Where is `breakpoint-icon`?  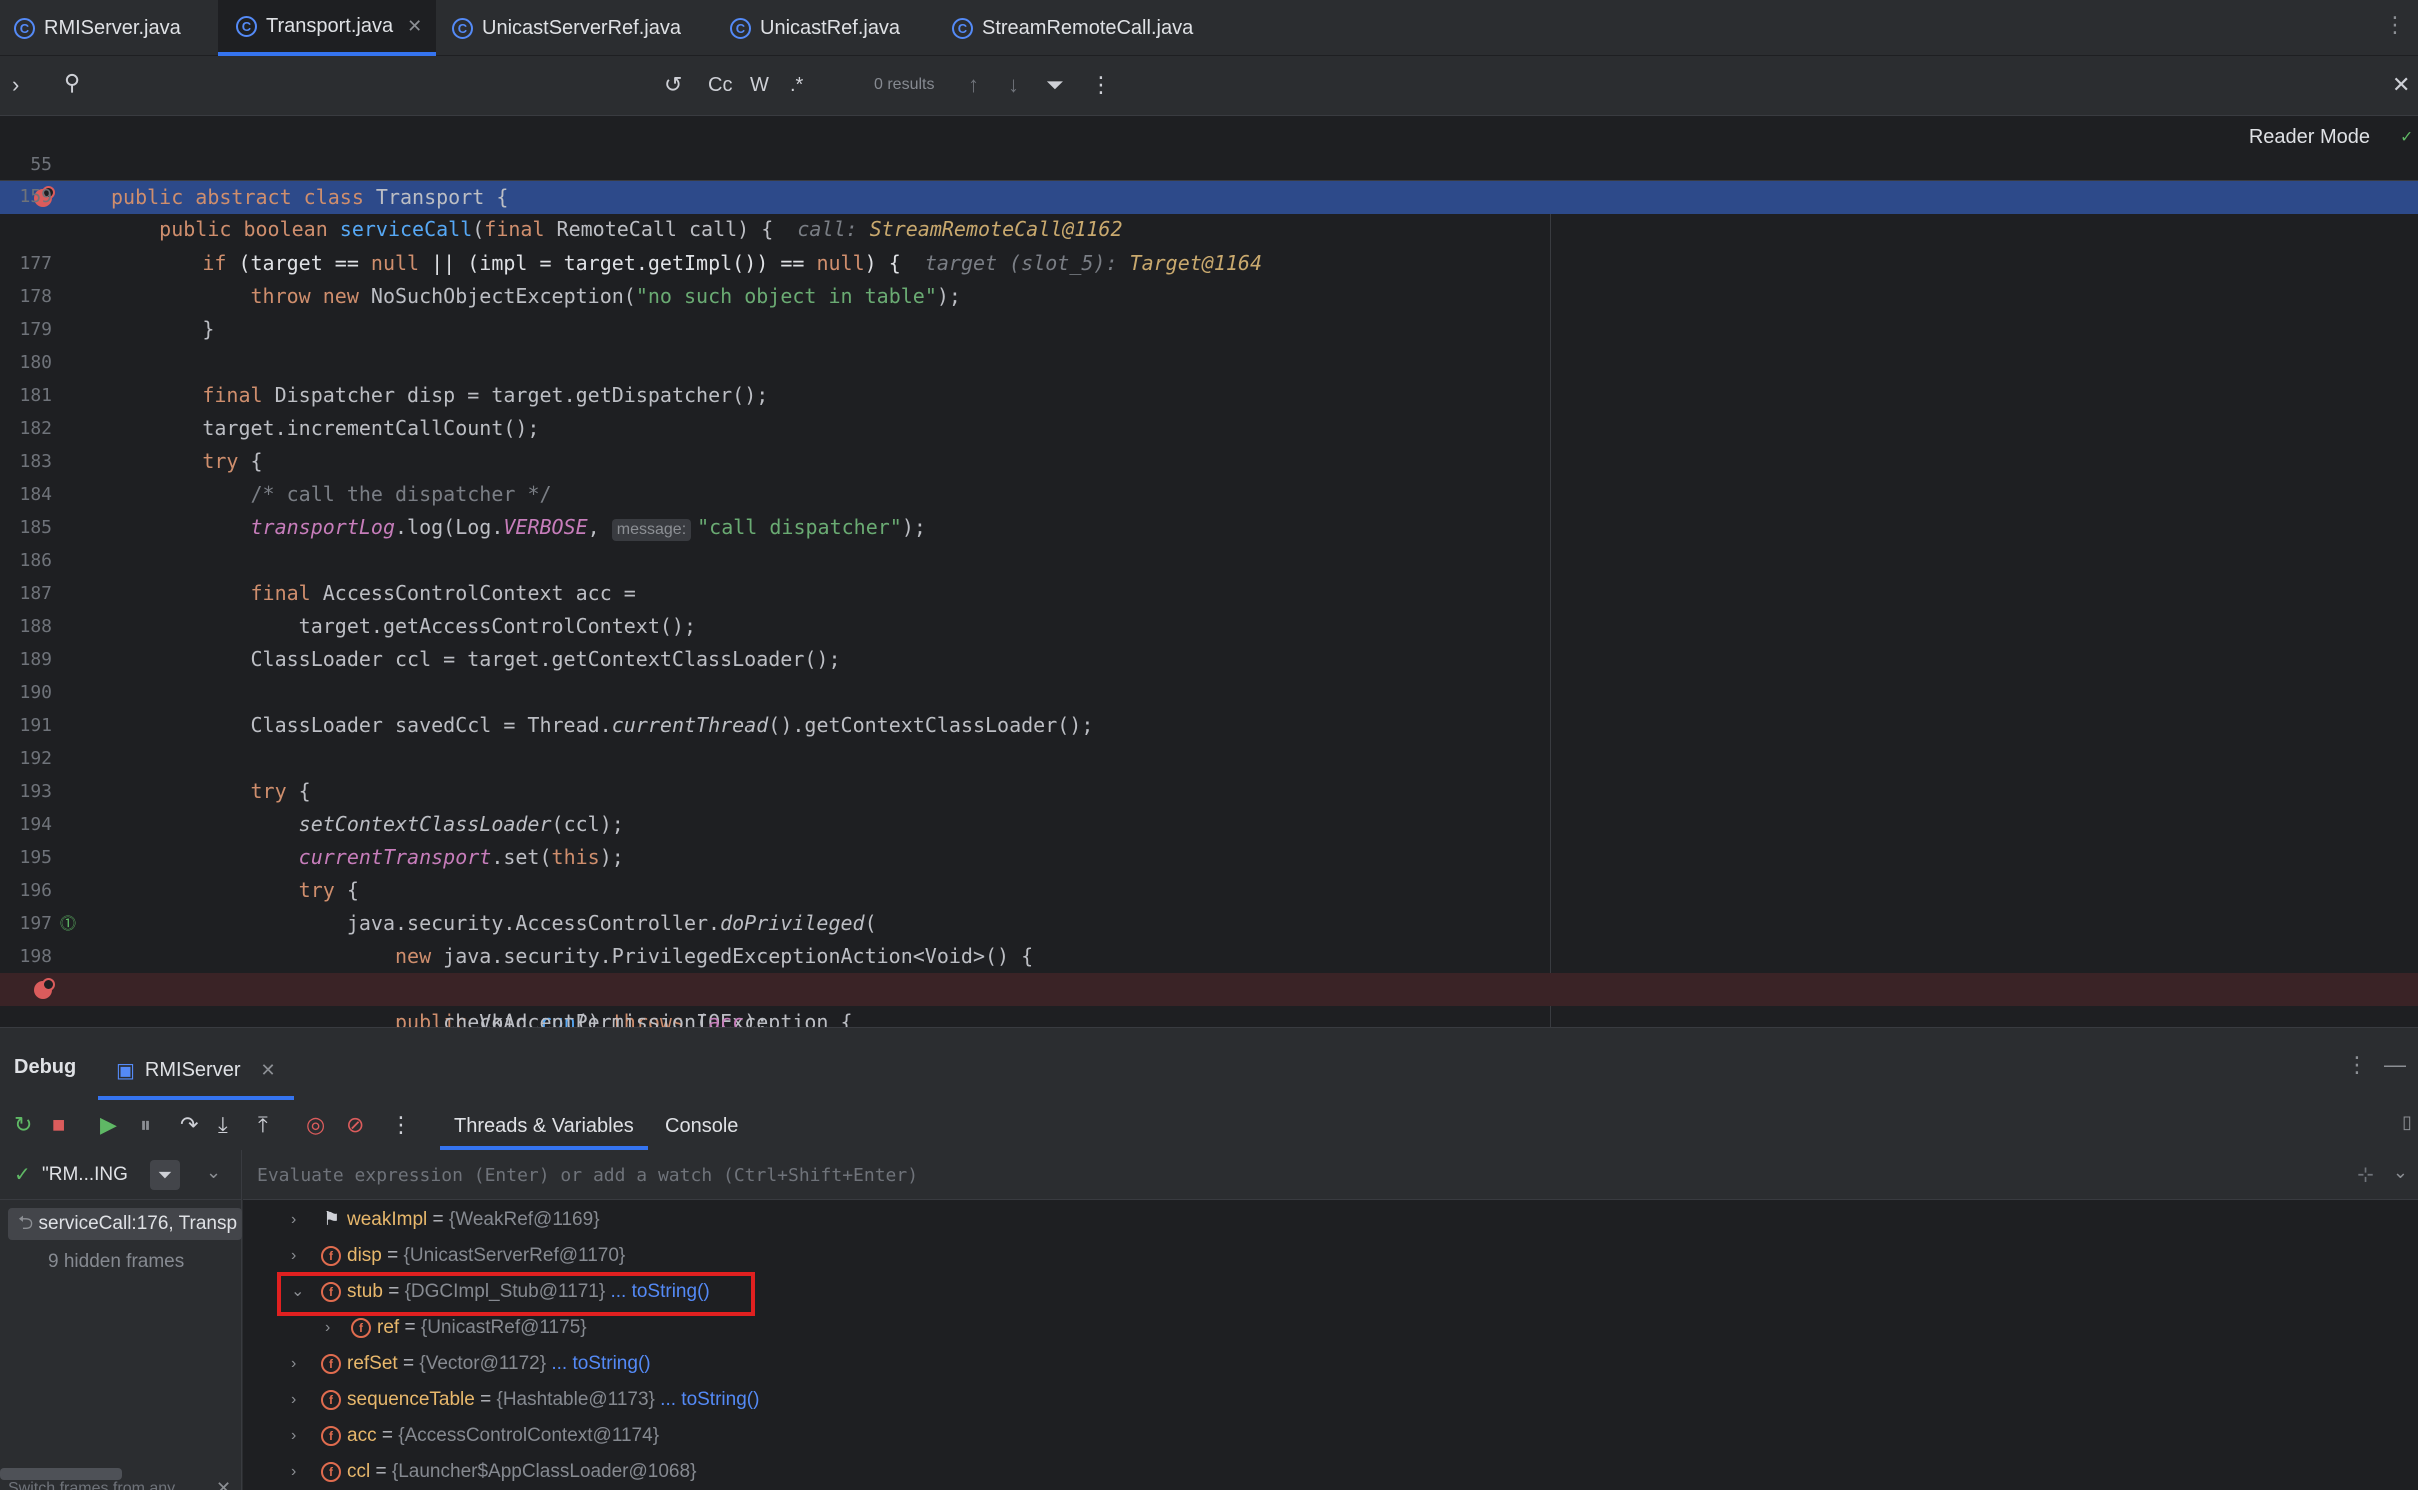 breakpoint-icon is located at coordinates (44, 988).